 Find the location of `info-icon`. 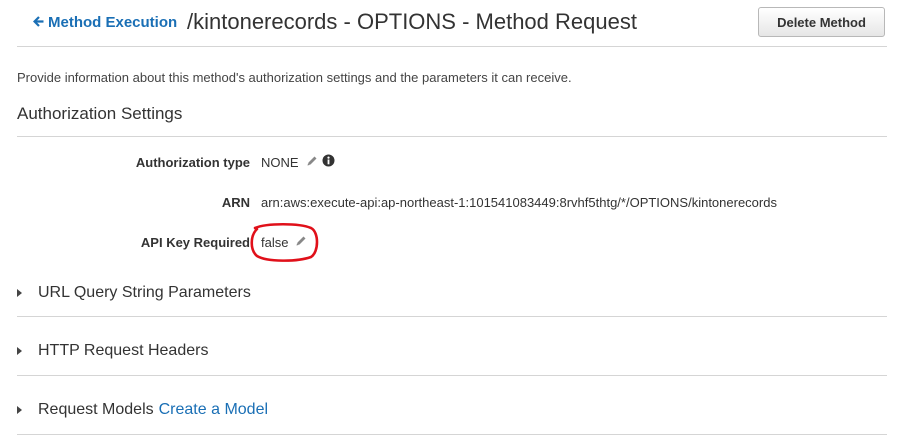

info-icon is located at coordinates (328, 162).